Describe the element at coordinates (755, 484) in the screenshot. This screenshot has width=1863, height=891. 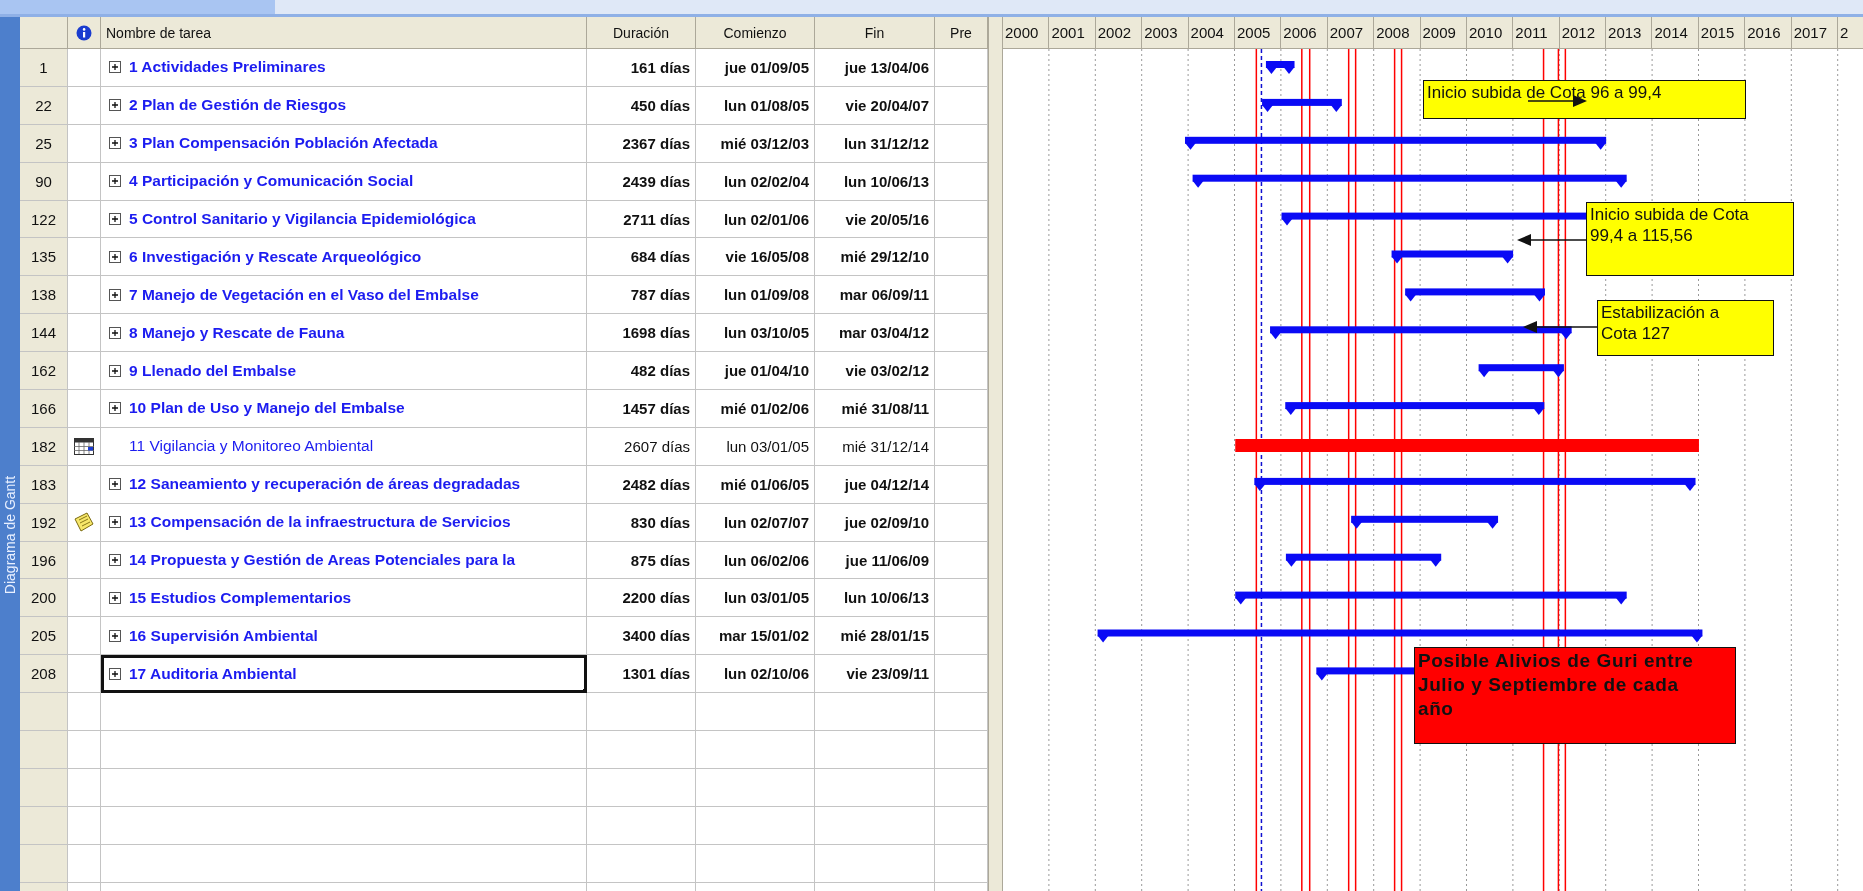
I see `start-date-cell: mié 01/06/05` at that location.